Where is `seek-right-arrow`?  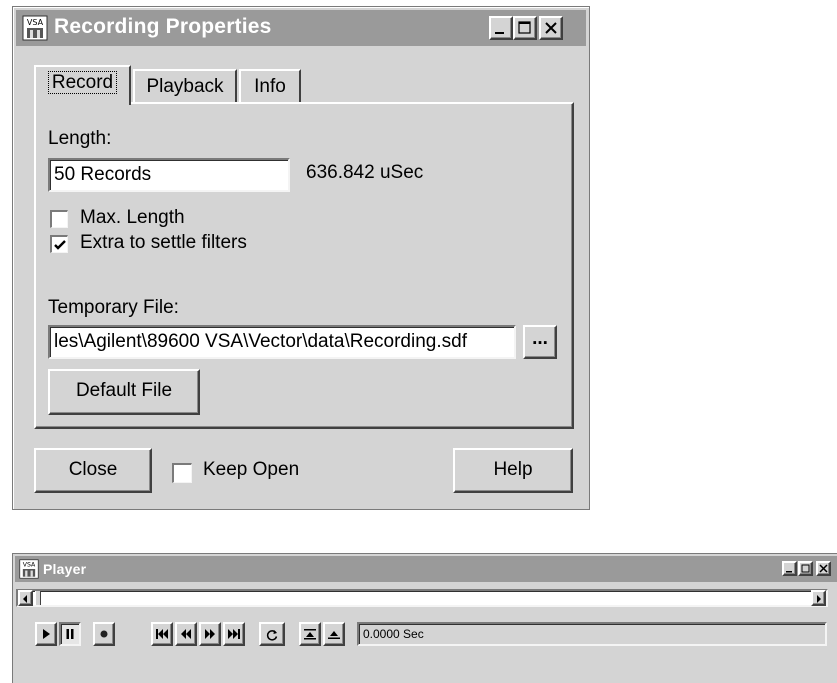
seek-right-arrow is located at coordinates (818, 598).